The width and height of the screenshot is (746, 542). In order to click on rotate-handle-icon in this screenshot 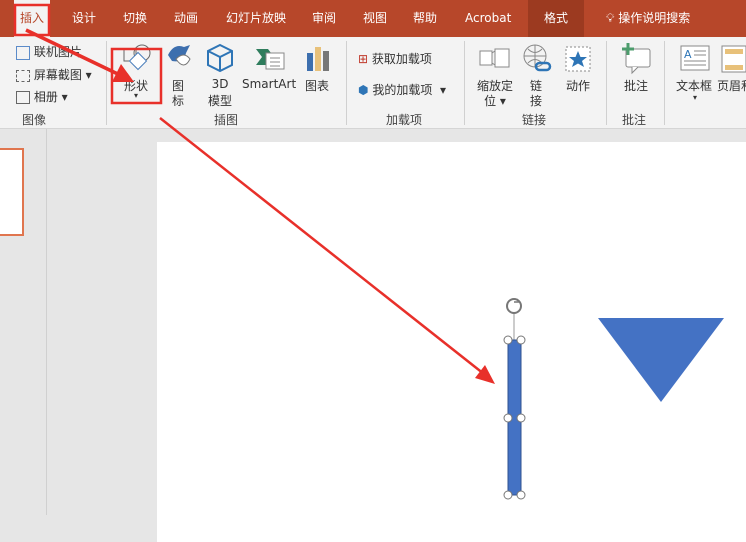, I will do `click(514, 306)`.